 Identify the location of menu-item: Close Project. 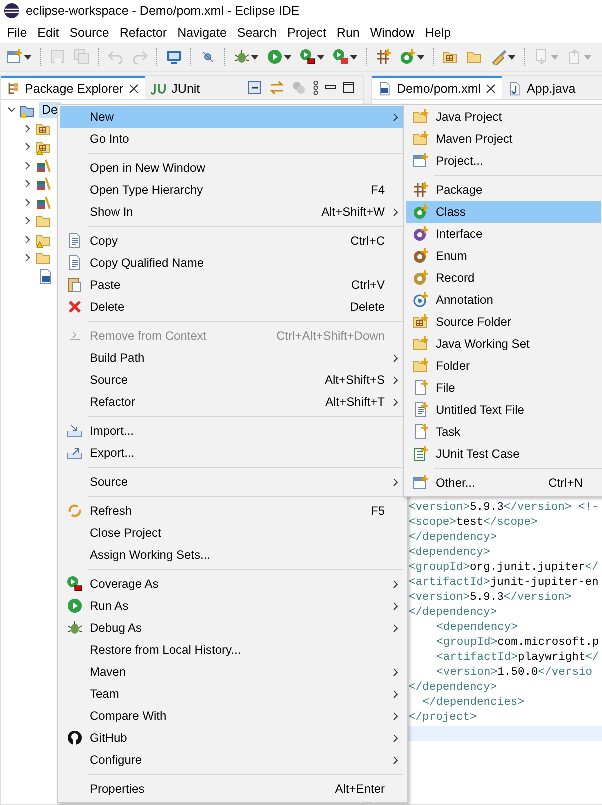
(231, 533).